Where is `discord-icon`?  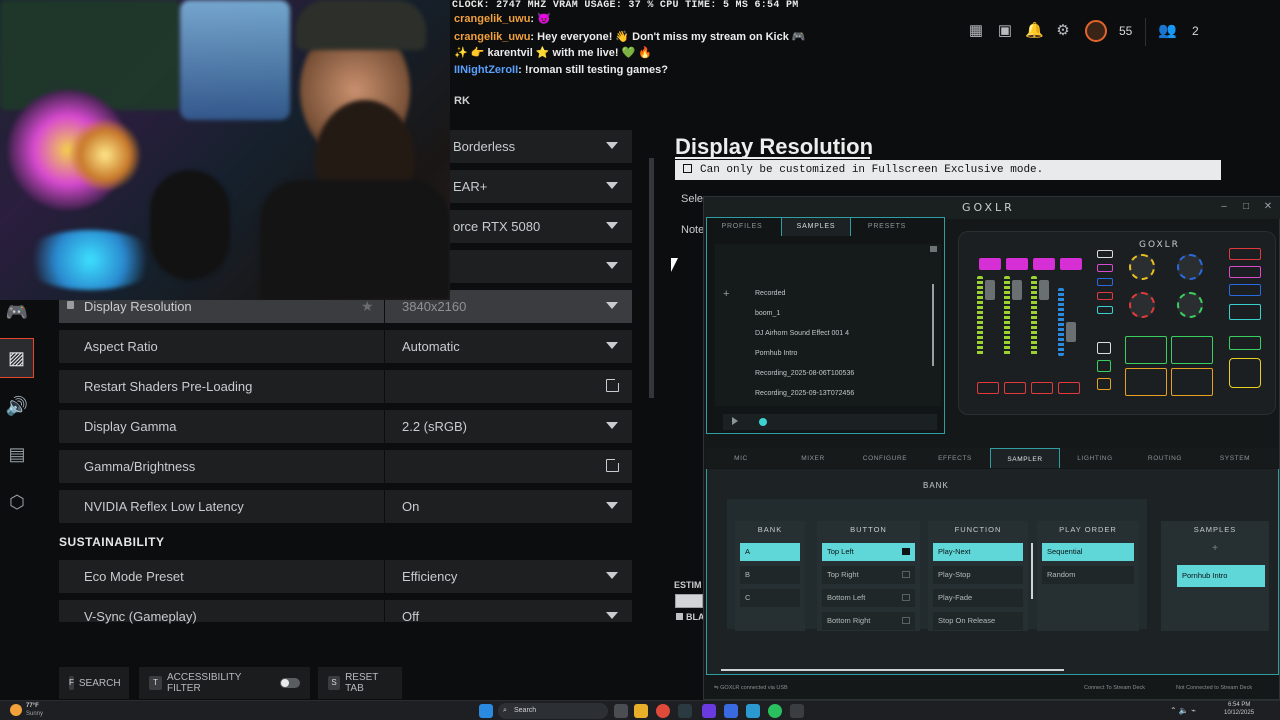 discord-icon is located at coordinates (709, 711).